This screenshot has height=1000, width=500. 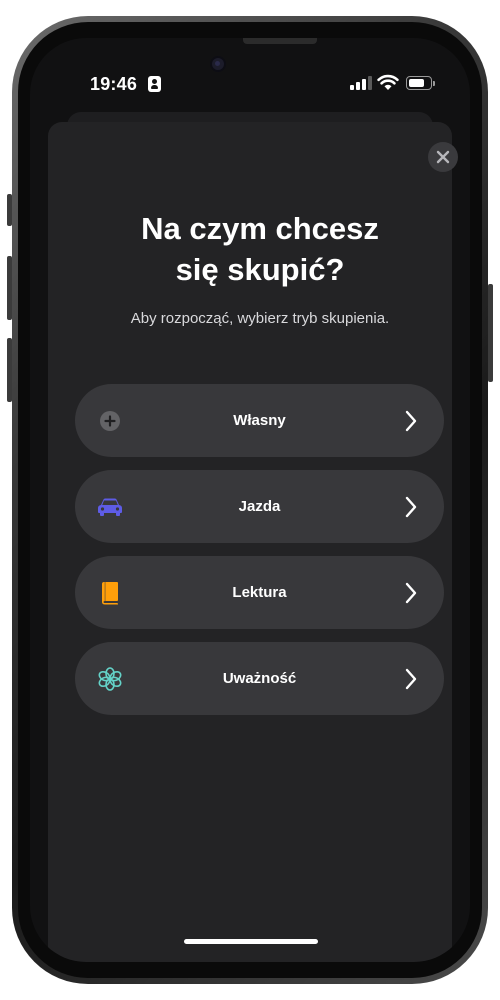 What do you see at coordinates (490, 333) in the screenshot?
I see `power-button` at bounding box center [490, 333].